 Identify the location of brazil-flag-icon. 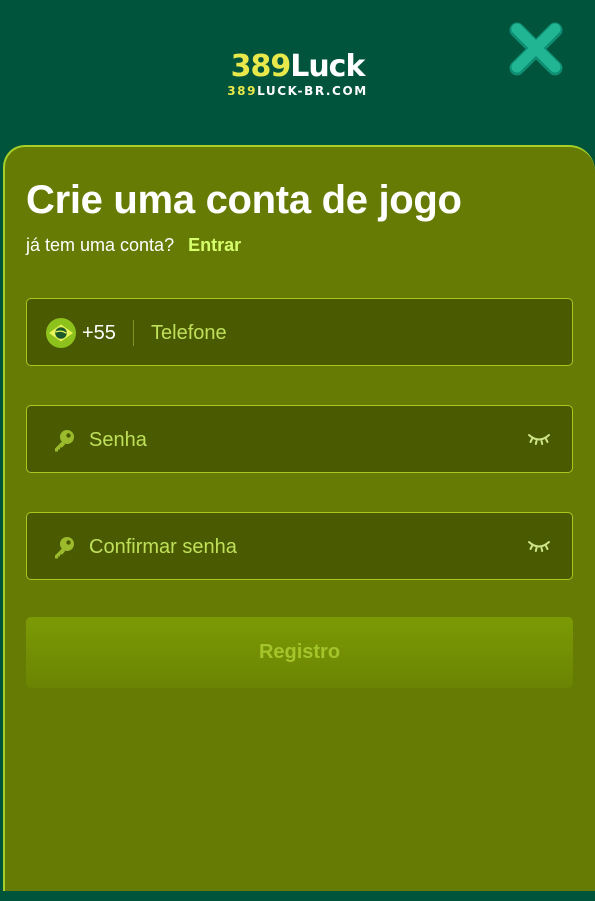
(61, 333).